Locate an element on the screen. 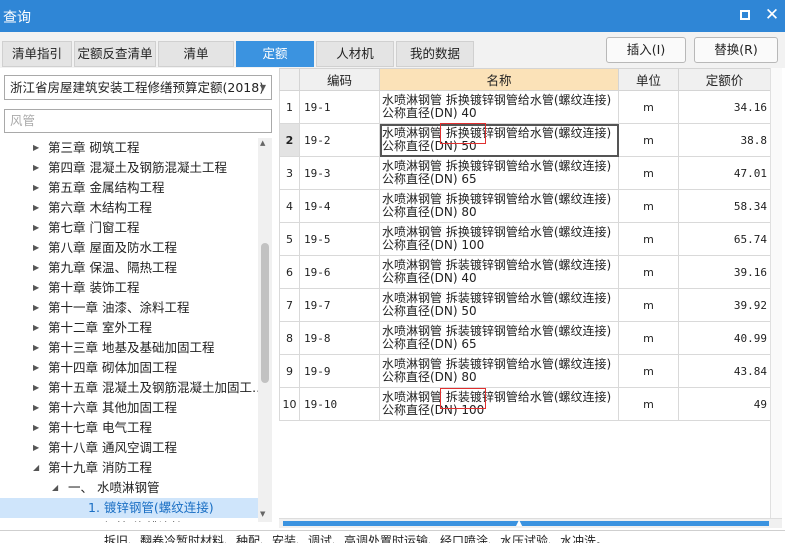  tree-item: ▶ 第六章 木结构工程 is located at coordinates (129, 208).